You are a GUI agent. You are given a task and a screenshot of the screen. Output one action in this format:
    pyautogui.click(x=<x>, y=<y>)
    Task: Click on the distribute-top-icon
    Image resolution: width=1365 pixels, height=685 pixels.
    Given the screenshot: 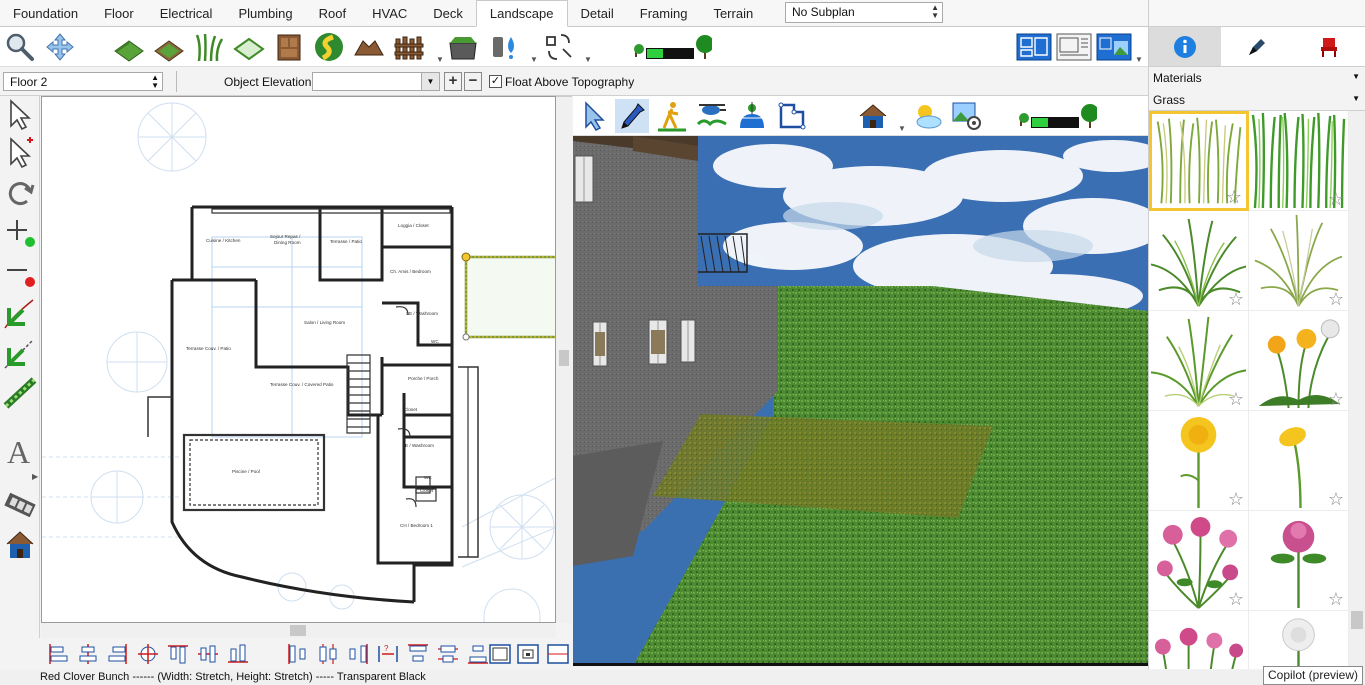 What is the action you would take?
    pyautogui.click(x=418, y=654)
    